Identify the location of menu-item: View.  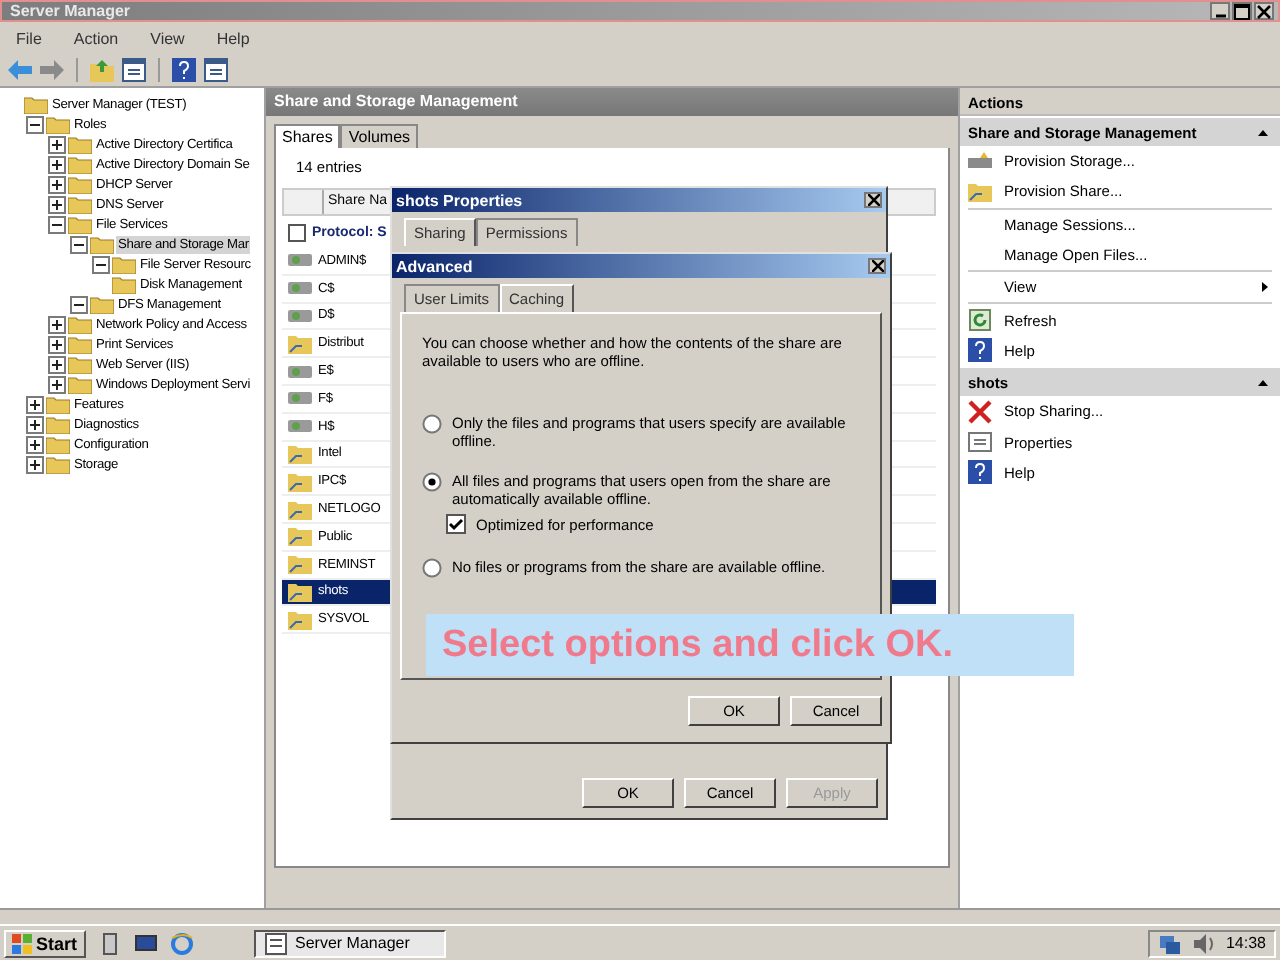
(167, 38).